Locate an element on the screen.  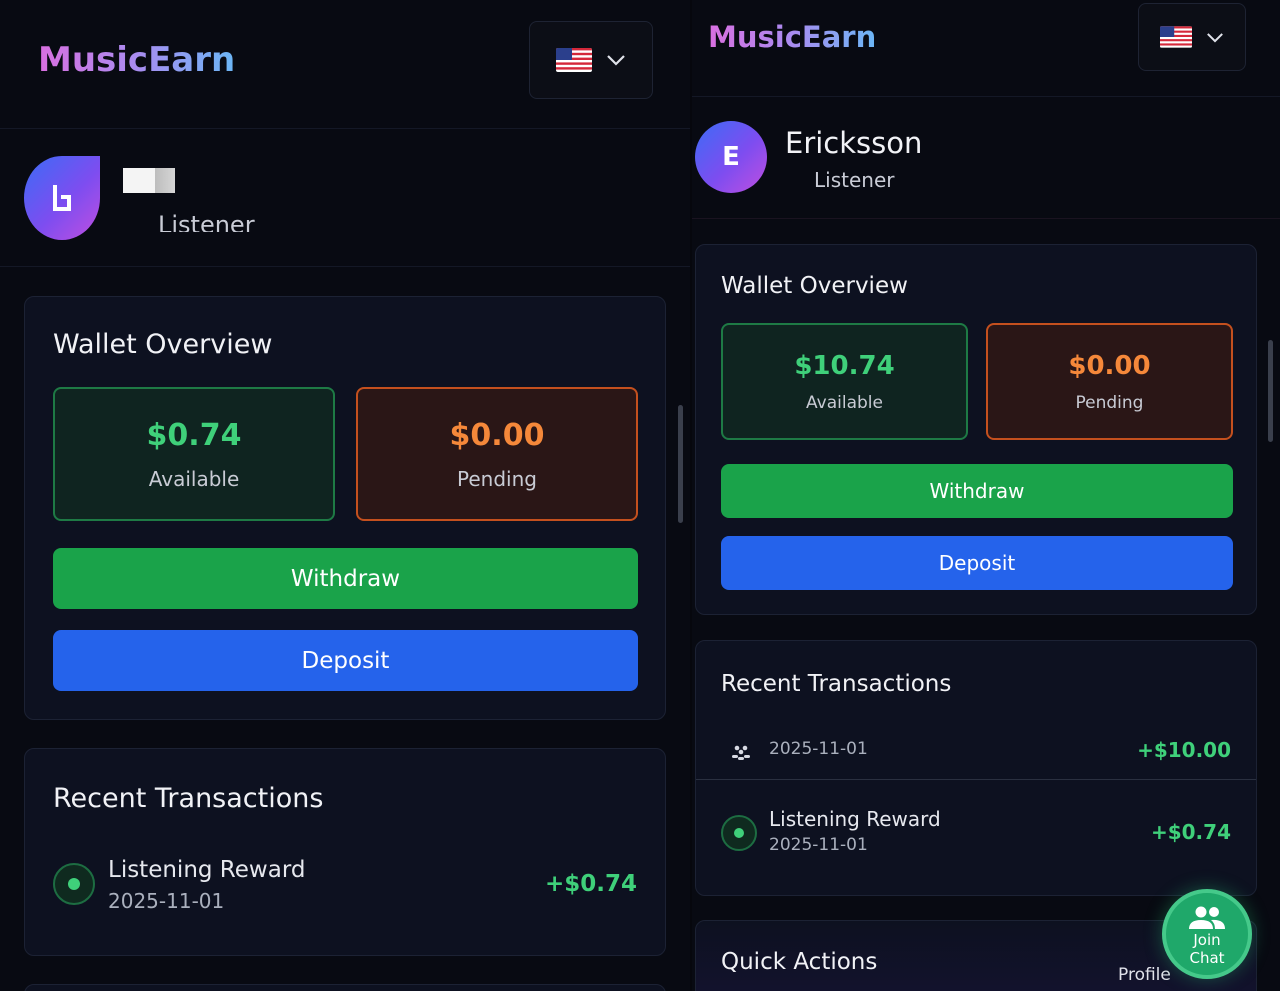
next-card is located at coordinates (345, 987).